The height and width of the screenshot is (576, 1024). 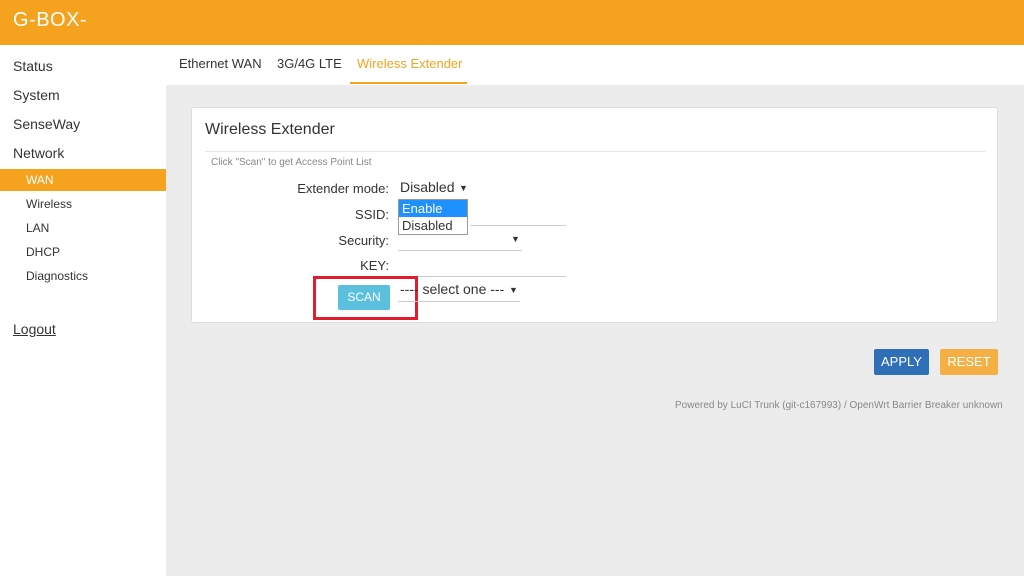 What do you see at coordinates (220, 63) in the screenshot?
I see `tab-ethernet-wan: Ethernet WAN` at bounding box center [220, 63].